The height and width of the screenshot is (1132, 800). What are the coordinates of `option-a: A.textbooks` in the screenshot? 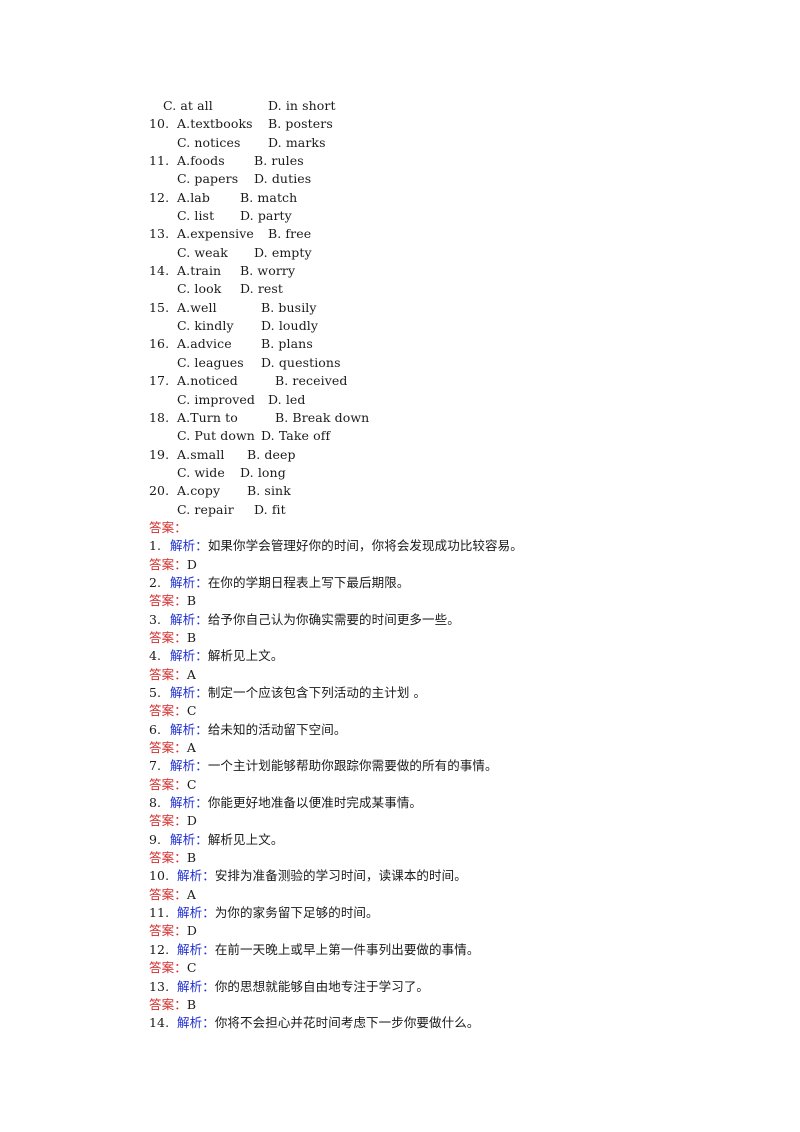 It's located at (215, 124).